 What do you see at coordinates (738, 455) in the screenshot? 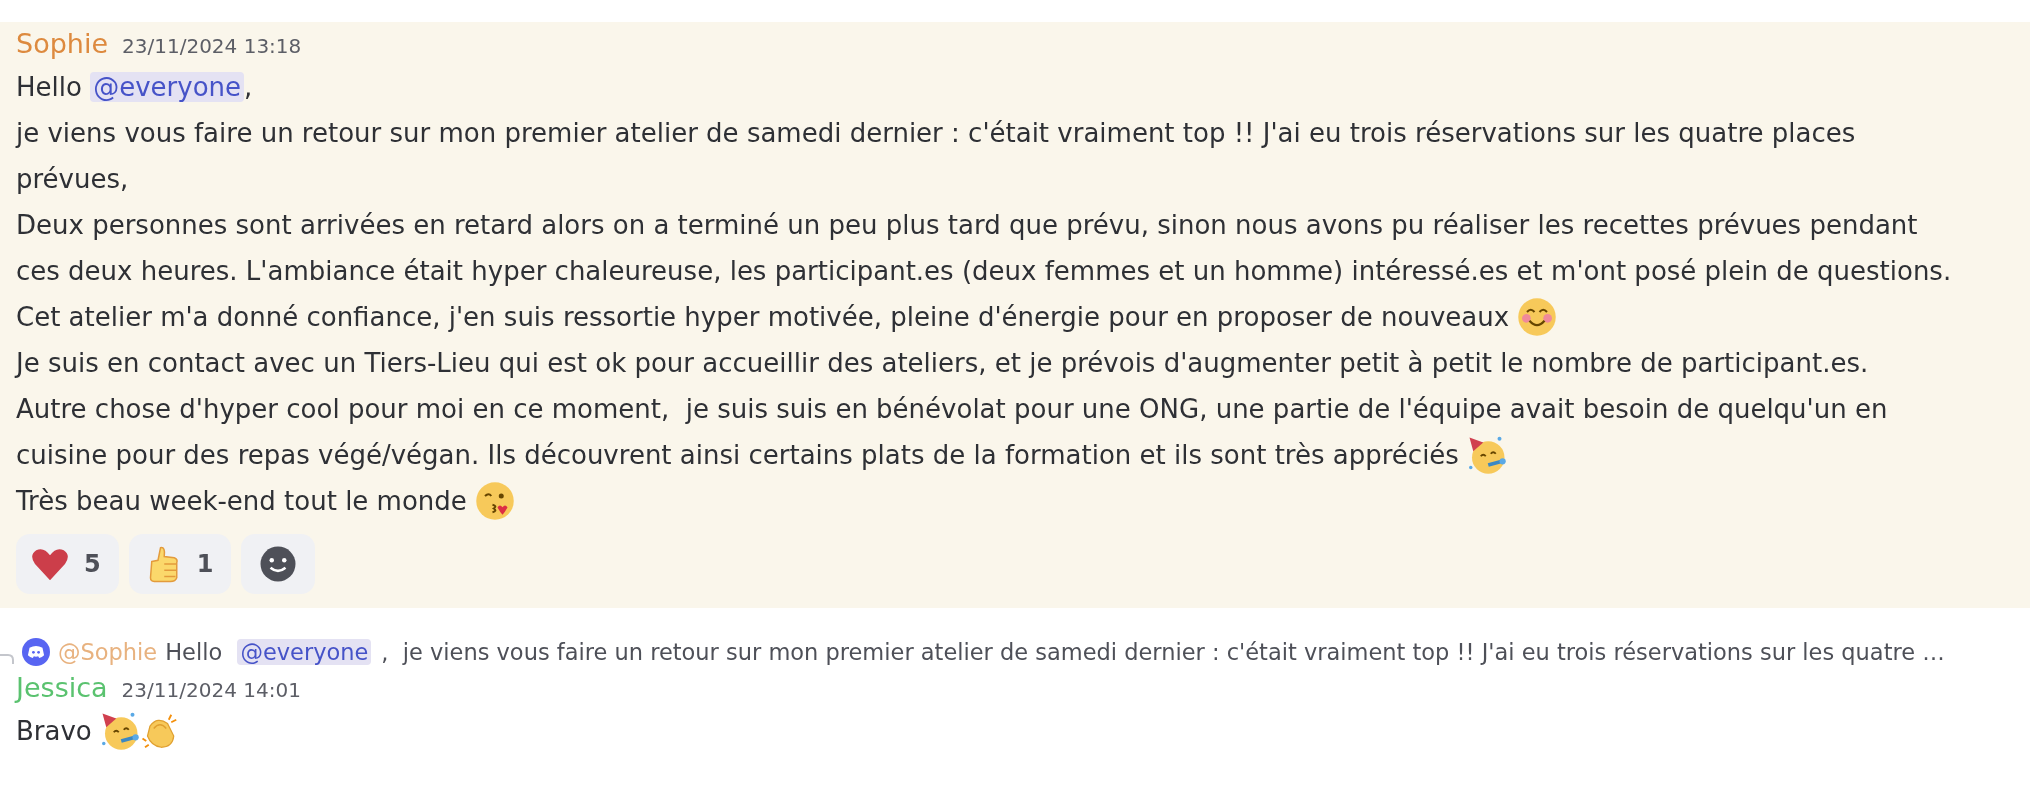
I see `message-text: cuisine pour des repas végé/végan. Ils découvrent ainsi certains plats de la formation et ils sont très appréciés` at bounding box center [738, 455].